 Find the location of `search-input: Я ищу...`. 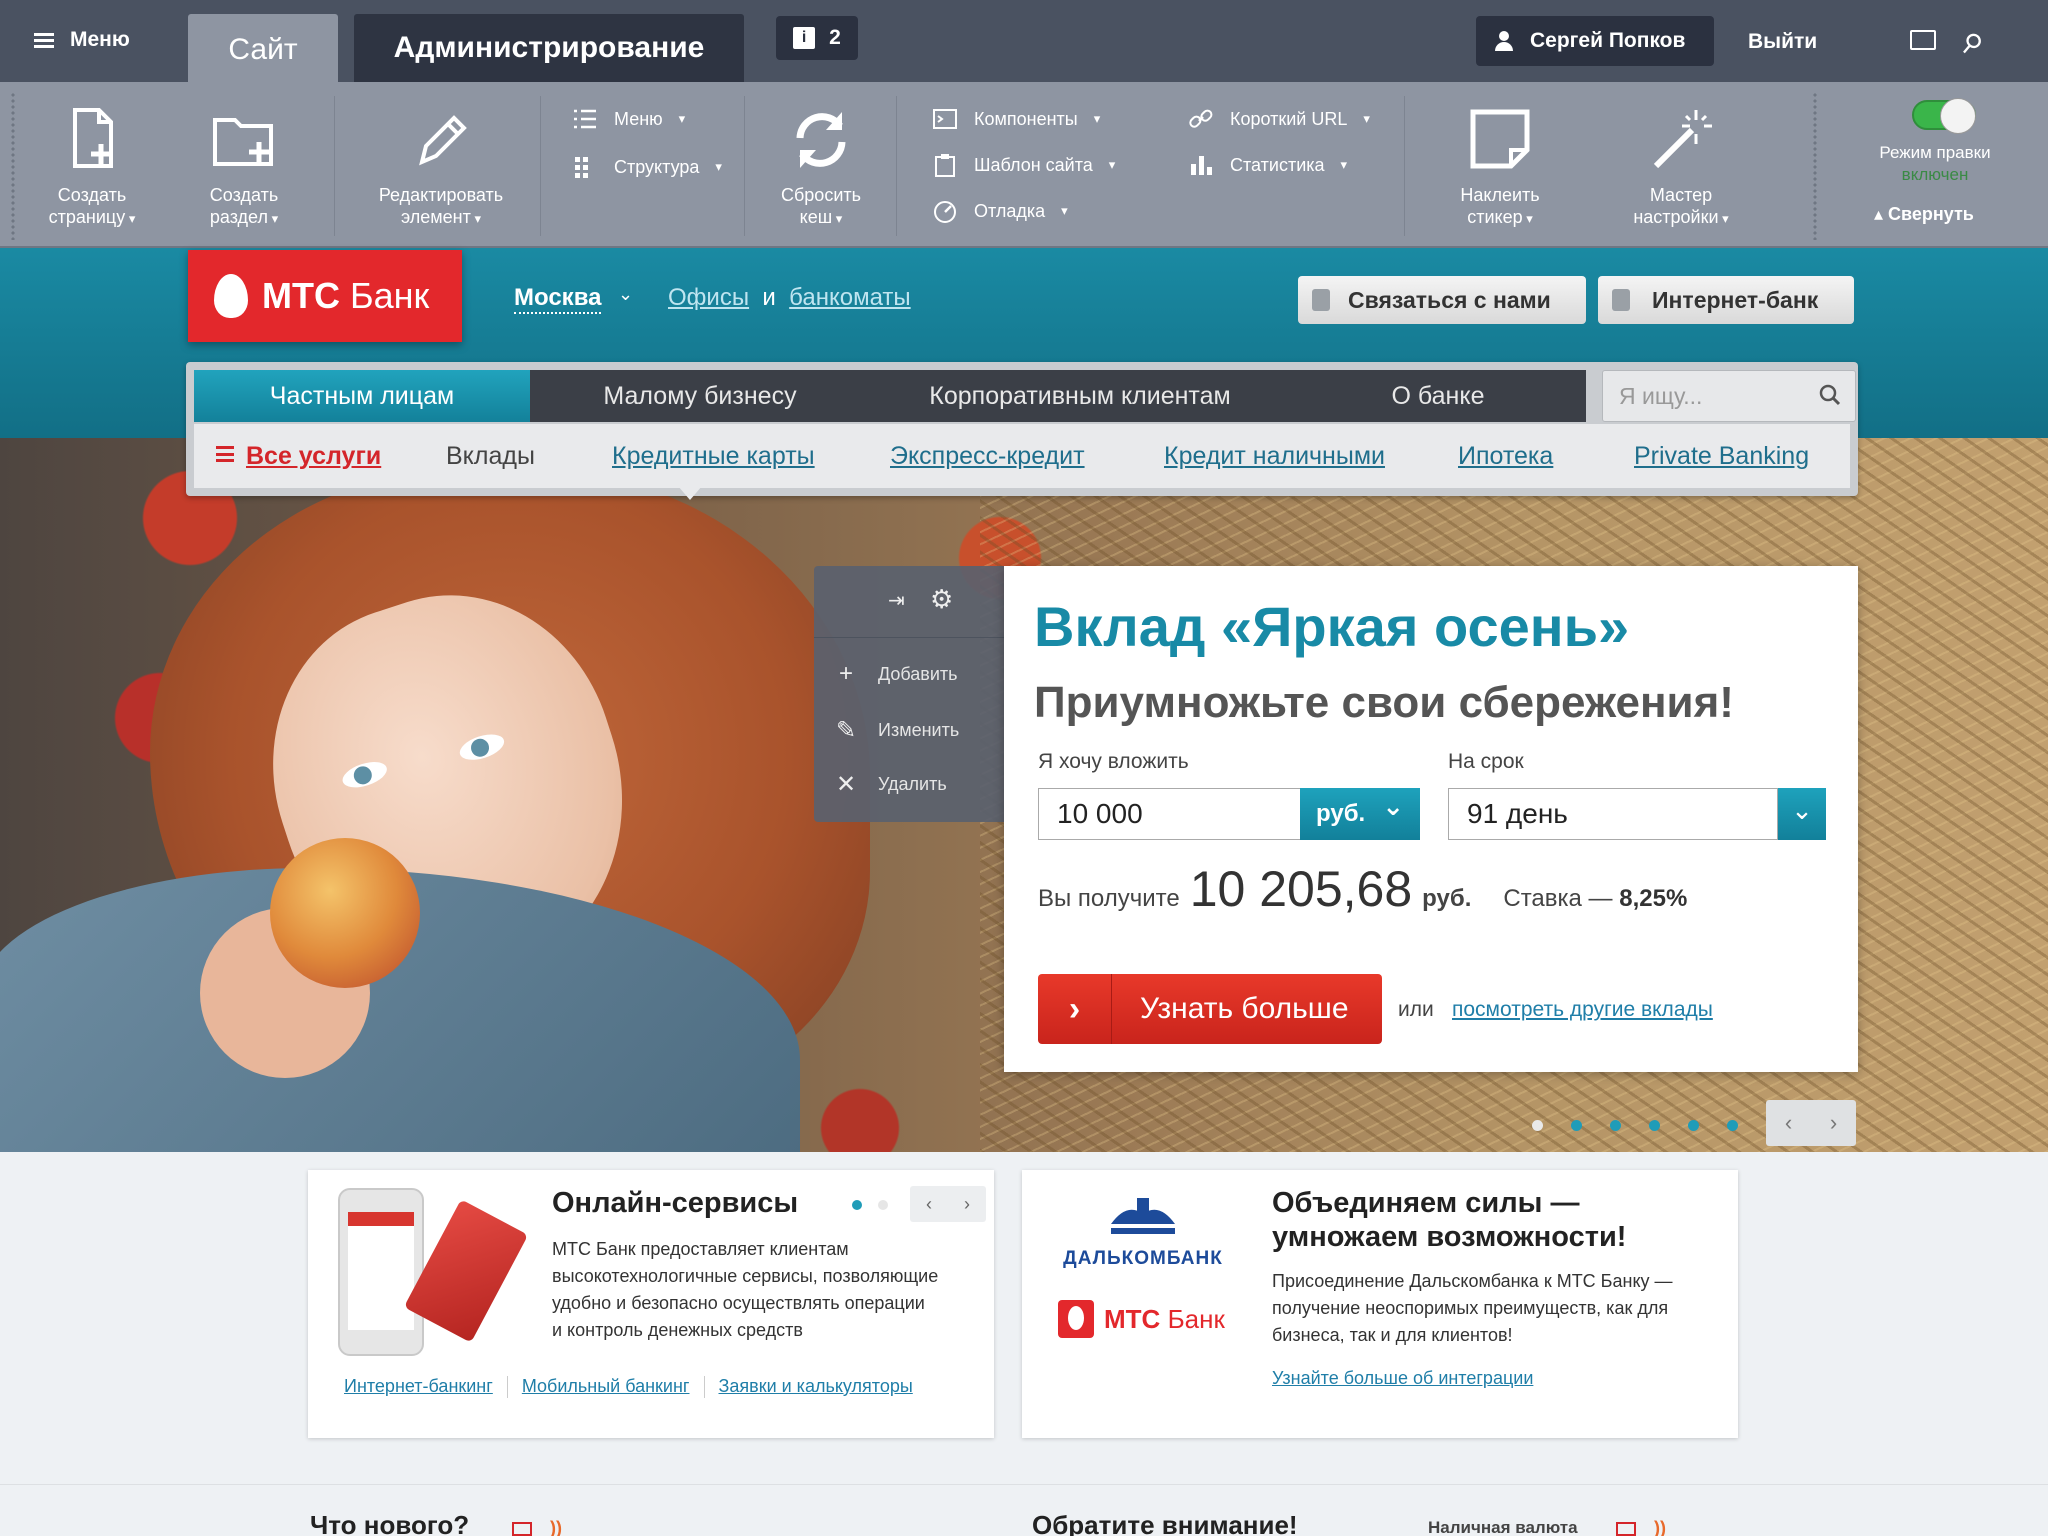

search-input: Я ищу... is located at coordinates (1729, 396).